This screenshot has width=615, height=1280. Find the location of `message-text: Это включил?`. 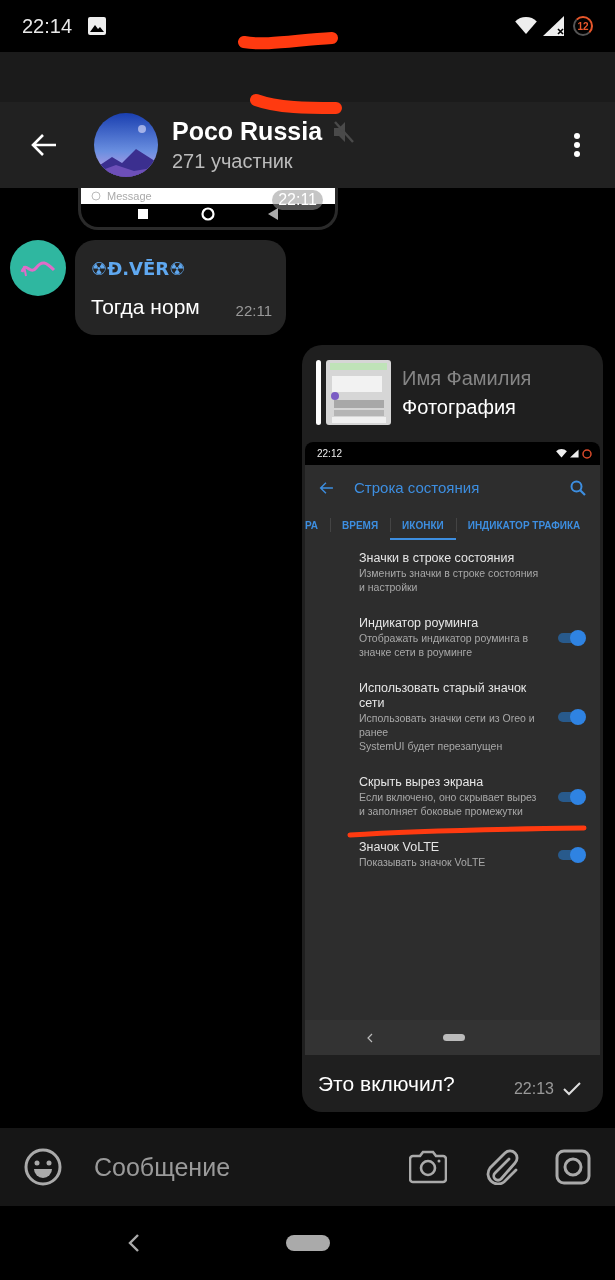

message-text: Это включил? is located at coordinates (386, 1083).